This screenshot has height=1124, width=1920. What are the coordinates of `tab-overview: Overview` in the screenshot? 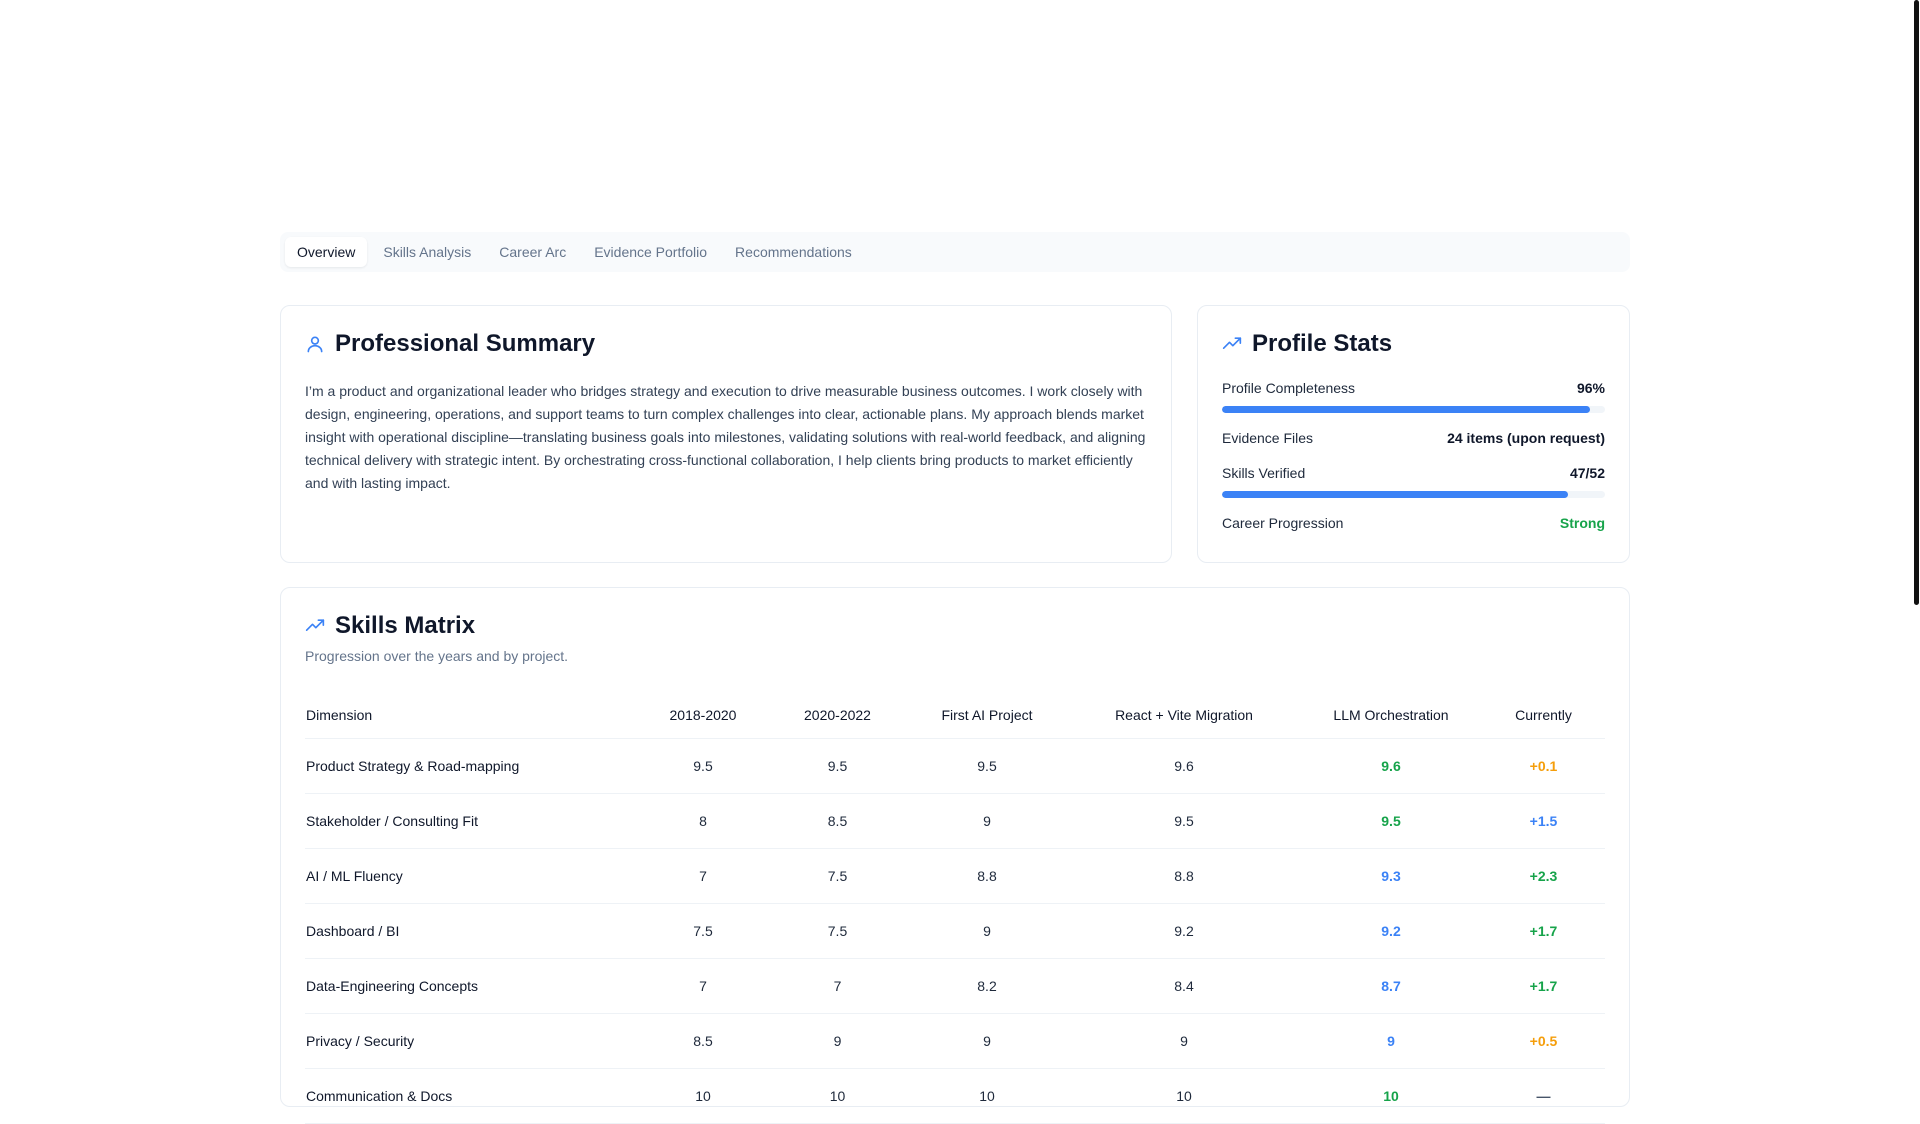 It's located at (326, 252).